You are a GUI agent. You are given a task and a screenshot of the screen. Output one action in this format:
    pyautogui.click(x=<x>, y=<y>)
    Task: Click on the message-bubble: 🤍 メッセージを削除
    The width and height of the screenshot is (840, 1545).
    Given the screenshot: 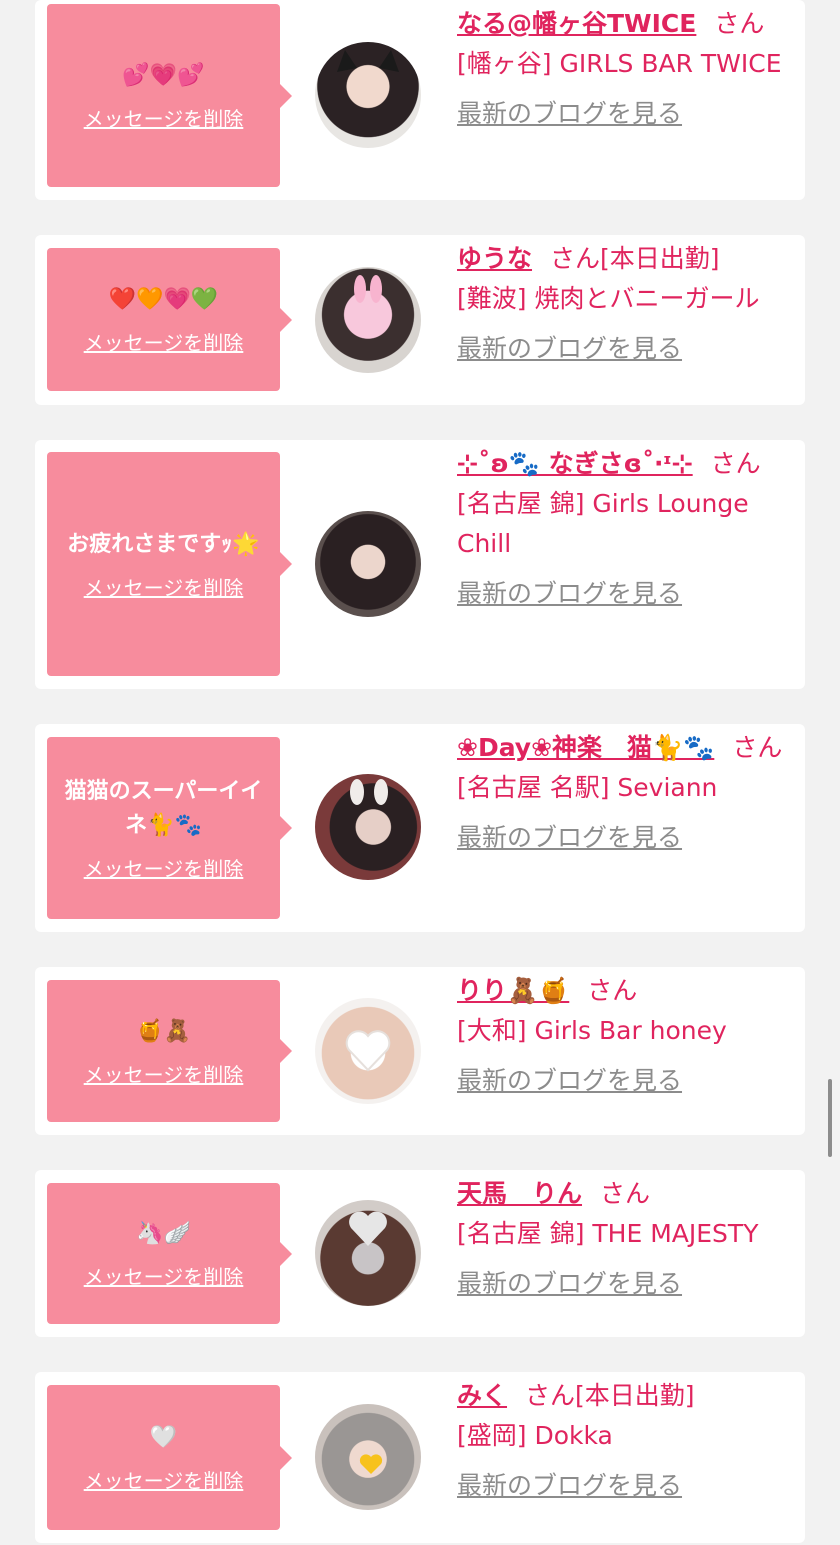 What is the action you would take?
    pyautogui.click(x=169, y=1457)
    